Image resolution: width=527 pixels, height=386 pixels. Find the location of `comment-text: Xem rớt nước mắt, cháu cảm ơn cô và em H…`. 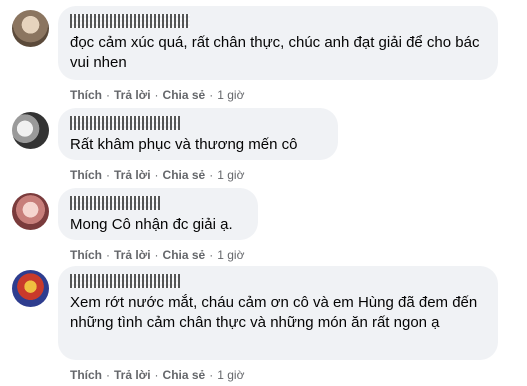

comment-text: Xem rớt nước mắt, cháu cảm ơn cô và em H… is located at coordinates (276, 312).